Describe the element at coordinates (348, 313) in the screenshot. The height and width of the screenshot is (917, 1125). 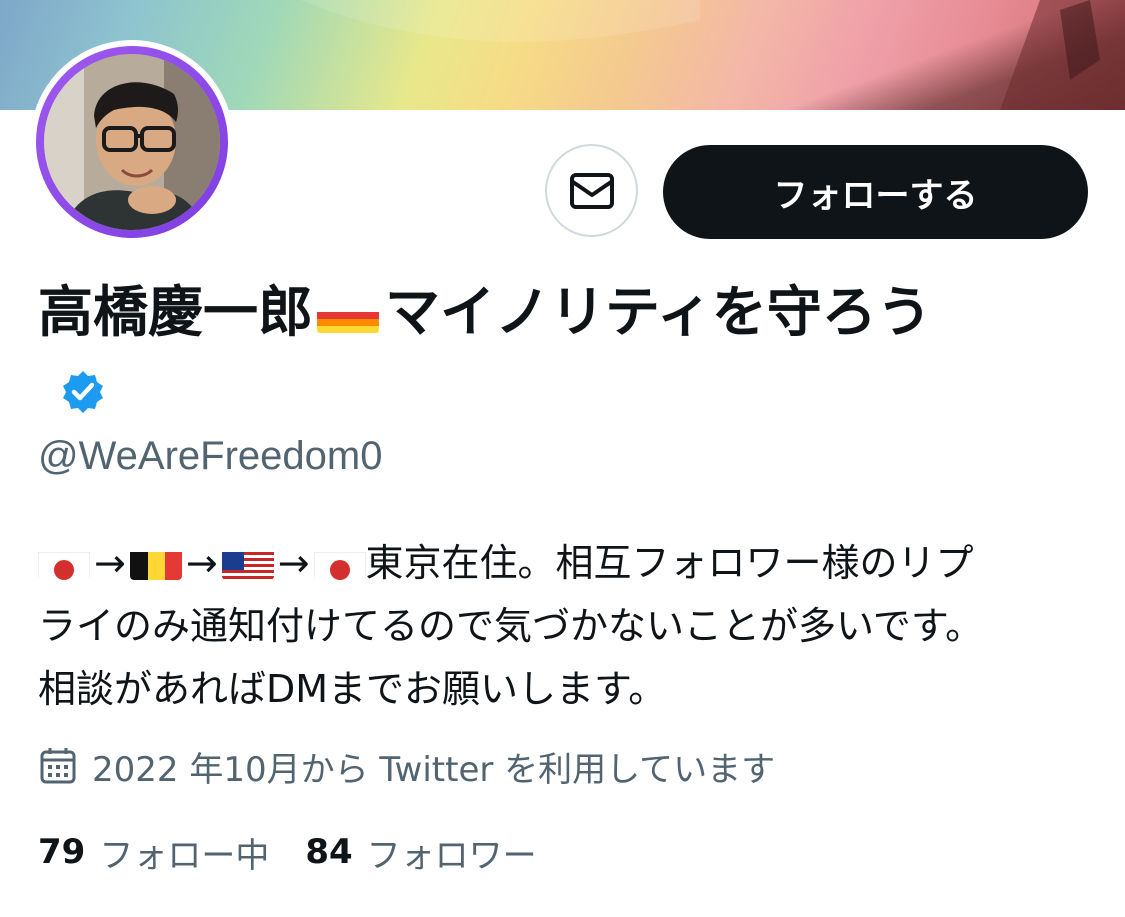
I see `rainbow-flag-icon` at that location.